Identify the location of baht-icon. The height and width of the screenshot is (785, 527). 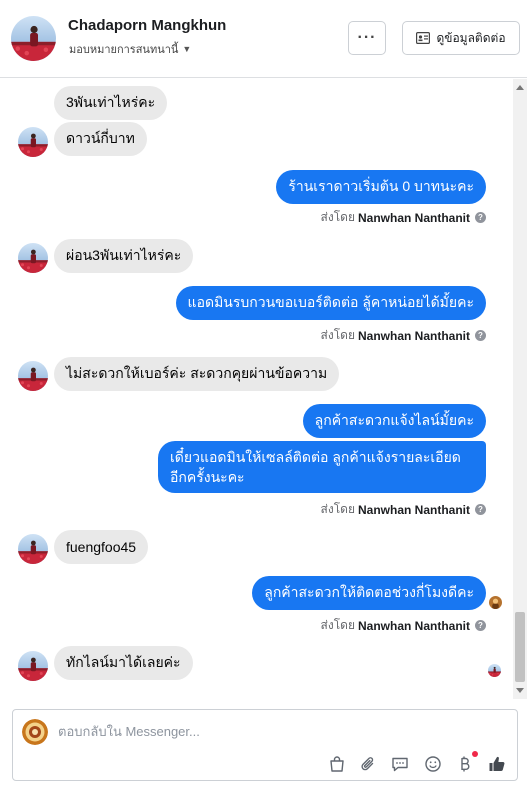
(466, 762).